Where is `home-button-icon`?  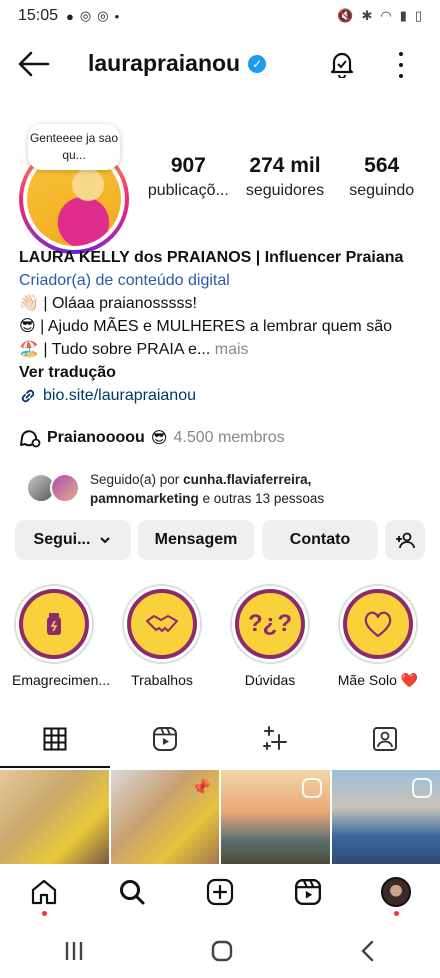 home-button-icon is located at coordinates (222, 951).